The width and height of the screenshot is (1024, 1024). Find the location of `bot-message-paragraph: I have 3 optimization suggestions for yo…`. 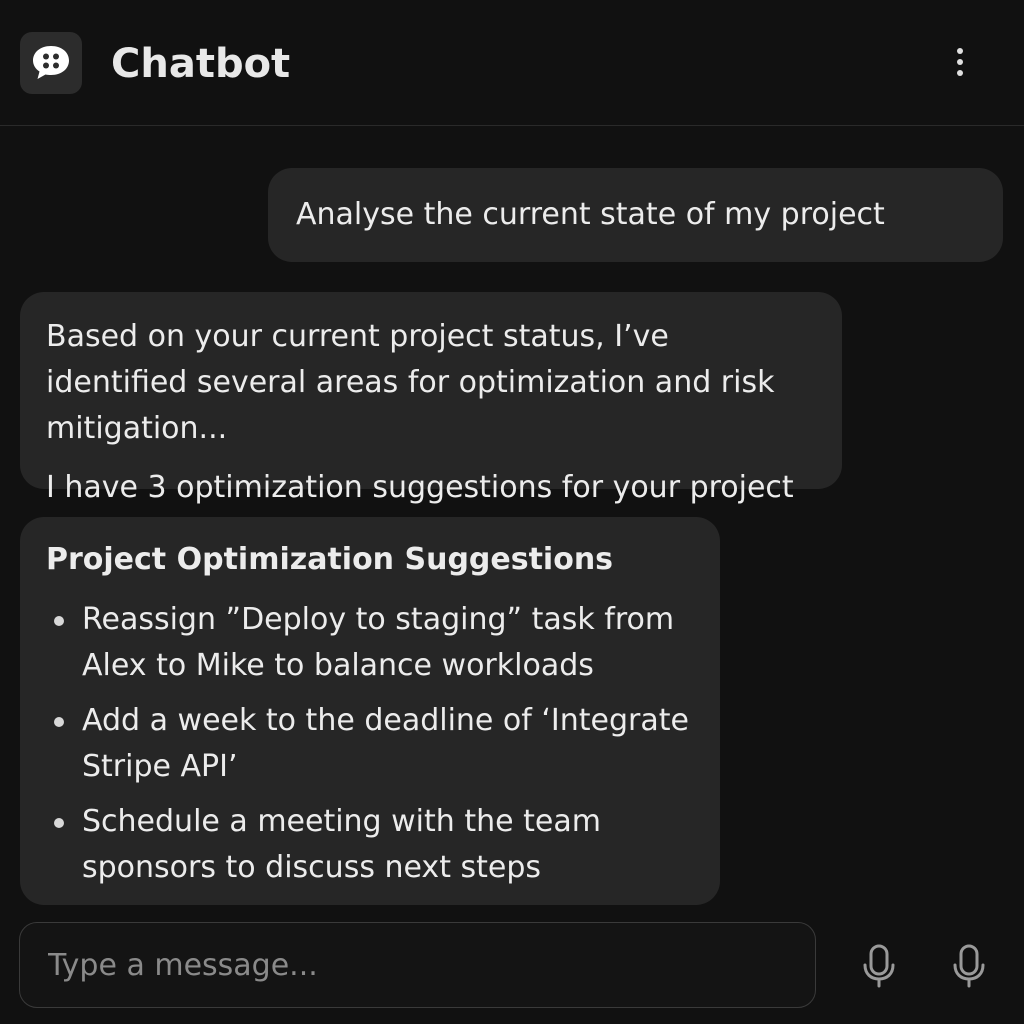

bot-message-paragraph: I have 3 optimization suggestions for yo… is located at coordinates (420, 487).